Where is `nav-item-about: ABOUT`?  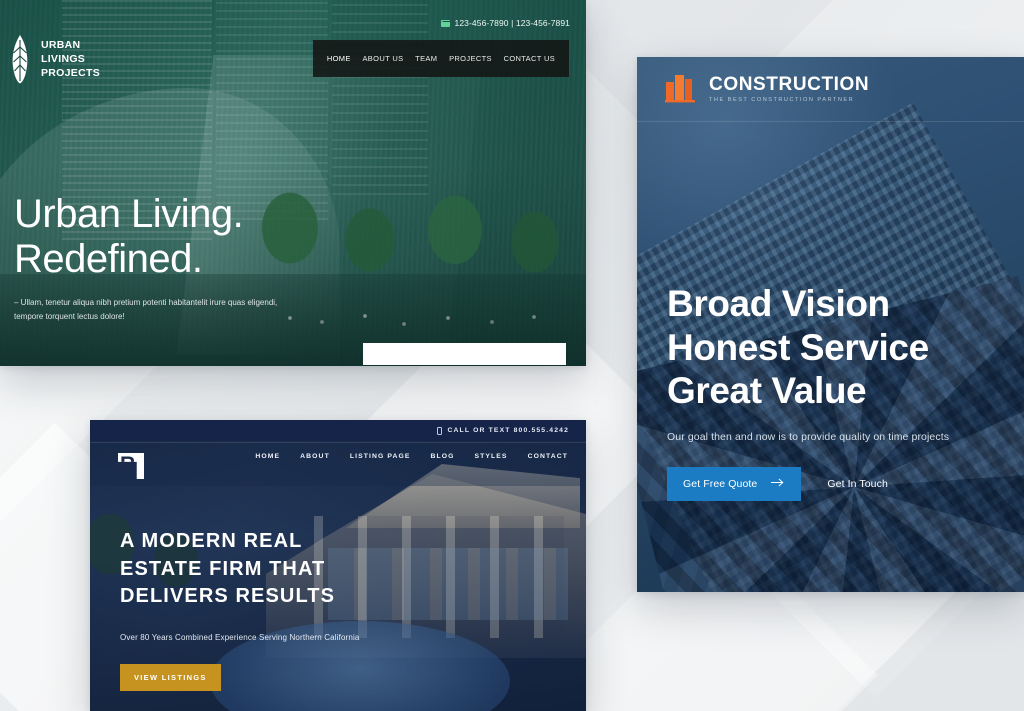 nav-item-about: ABOUT is located at coordinates (315, 456).